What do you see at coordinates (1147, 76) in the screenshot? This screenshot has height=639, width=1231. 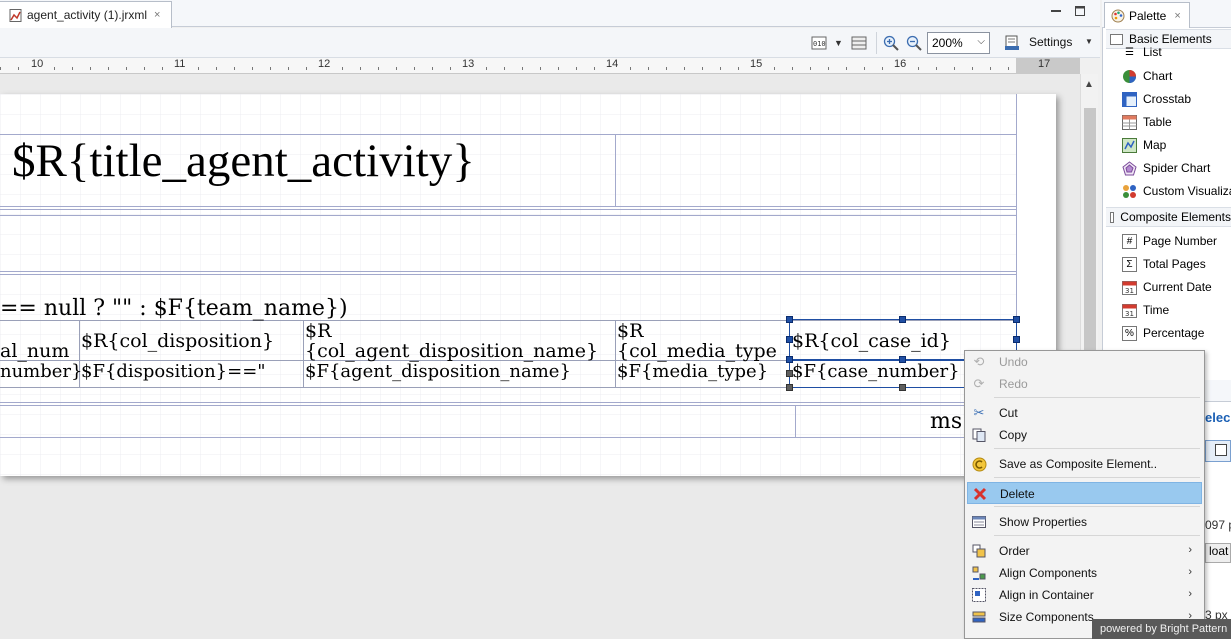 I see `palette-item-chart: Chart` at bounding box center [1147, 76].